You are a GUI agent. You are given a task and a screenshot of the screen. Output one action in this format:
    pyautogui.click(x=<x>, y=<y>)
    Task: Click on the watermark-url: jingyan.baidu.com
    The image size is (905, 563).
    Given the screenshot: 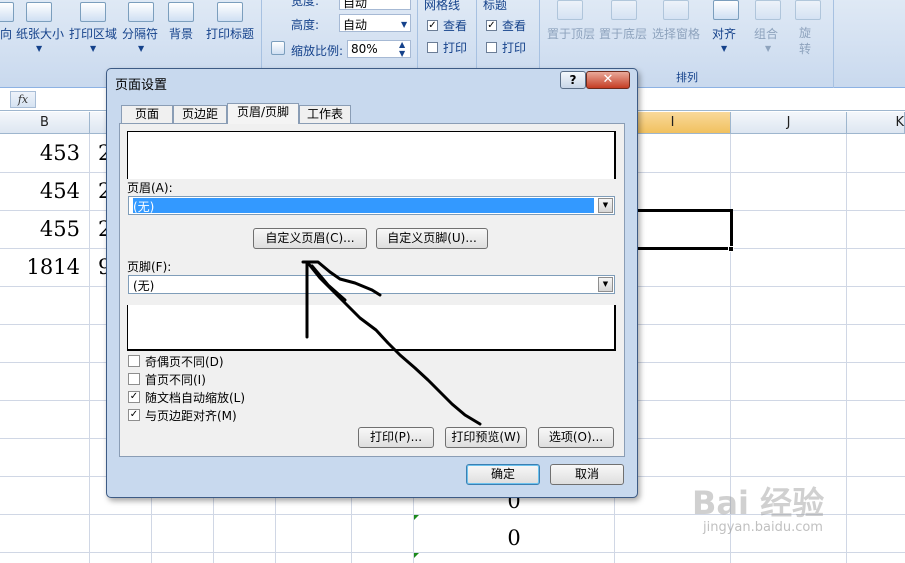 What is the action you would take?
    pyautogui.click(x=763, y=527)
    